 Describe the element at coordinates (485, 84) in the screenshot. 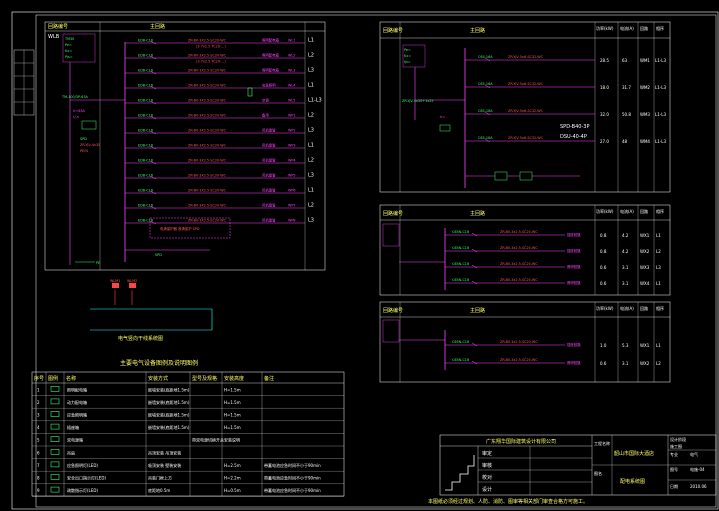

I see `rt-circuit-breaker: C65-16A` at that location.